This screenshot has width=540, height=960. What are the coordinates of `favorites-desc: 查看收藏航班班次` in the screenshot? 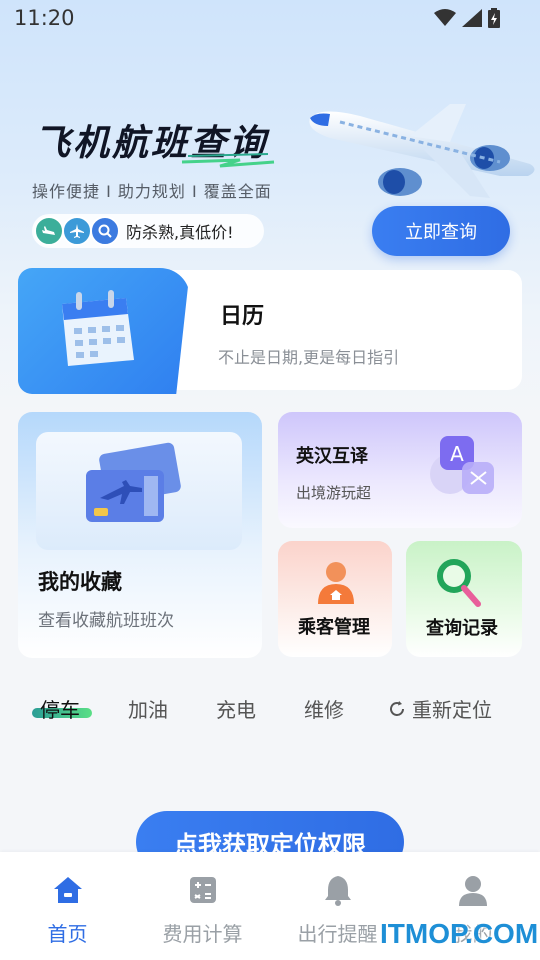 It's located at (106, 621).